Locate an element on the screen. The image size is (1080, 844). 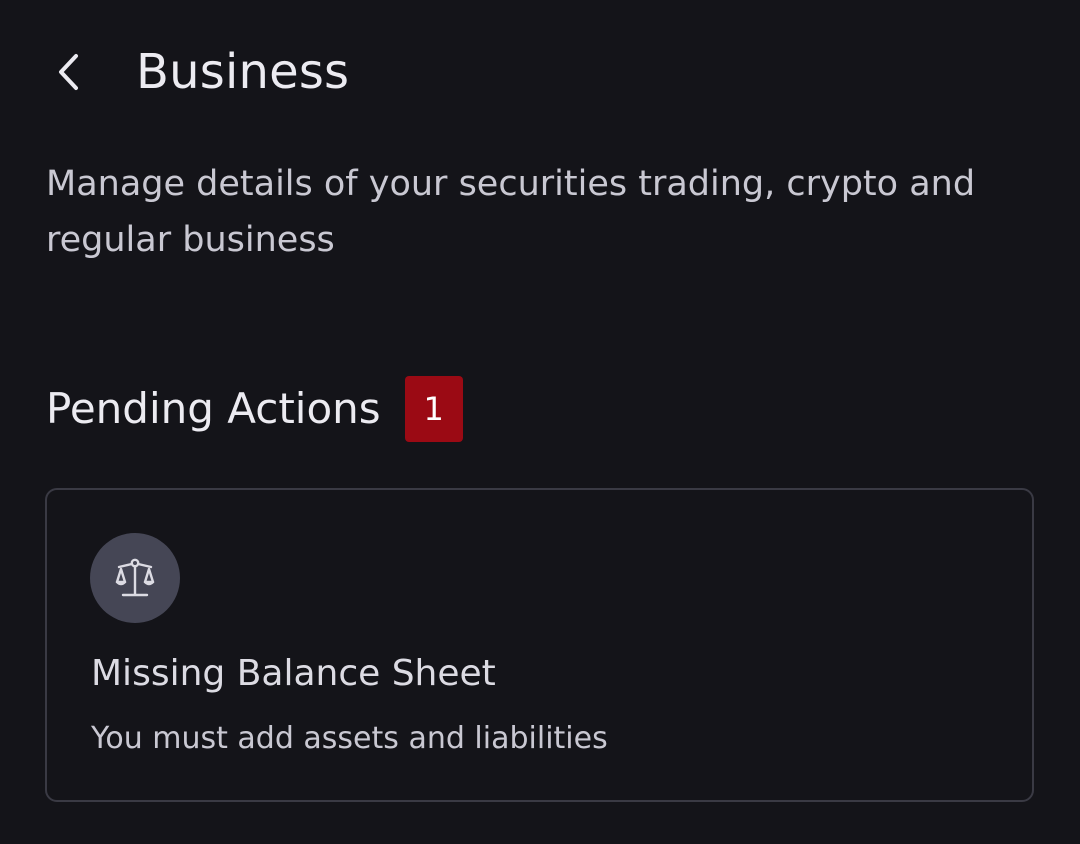
card-subtitle: You must add assets and liabilities is located at coordinates (349, 738).